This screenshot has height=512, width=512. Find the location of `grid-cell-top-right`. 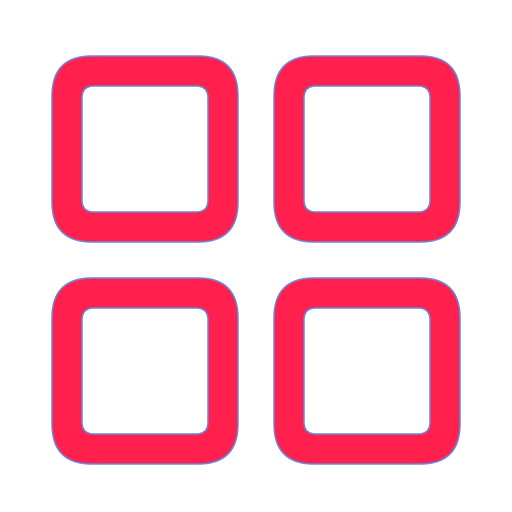

grid-cell-top-right is located at coordinates (367, 149).